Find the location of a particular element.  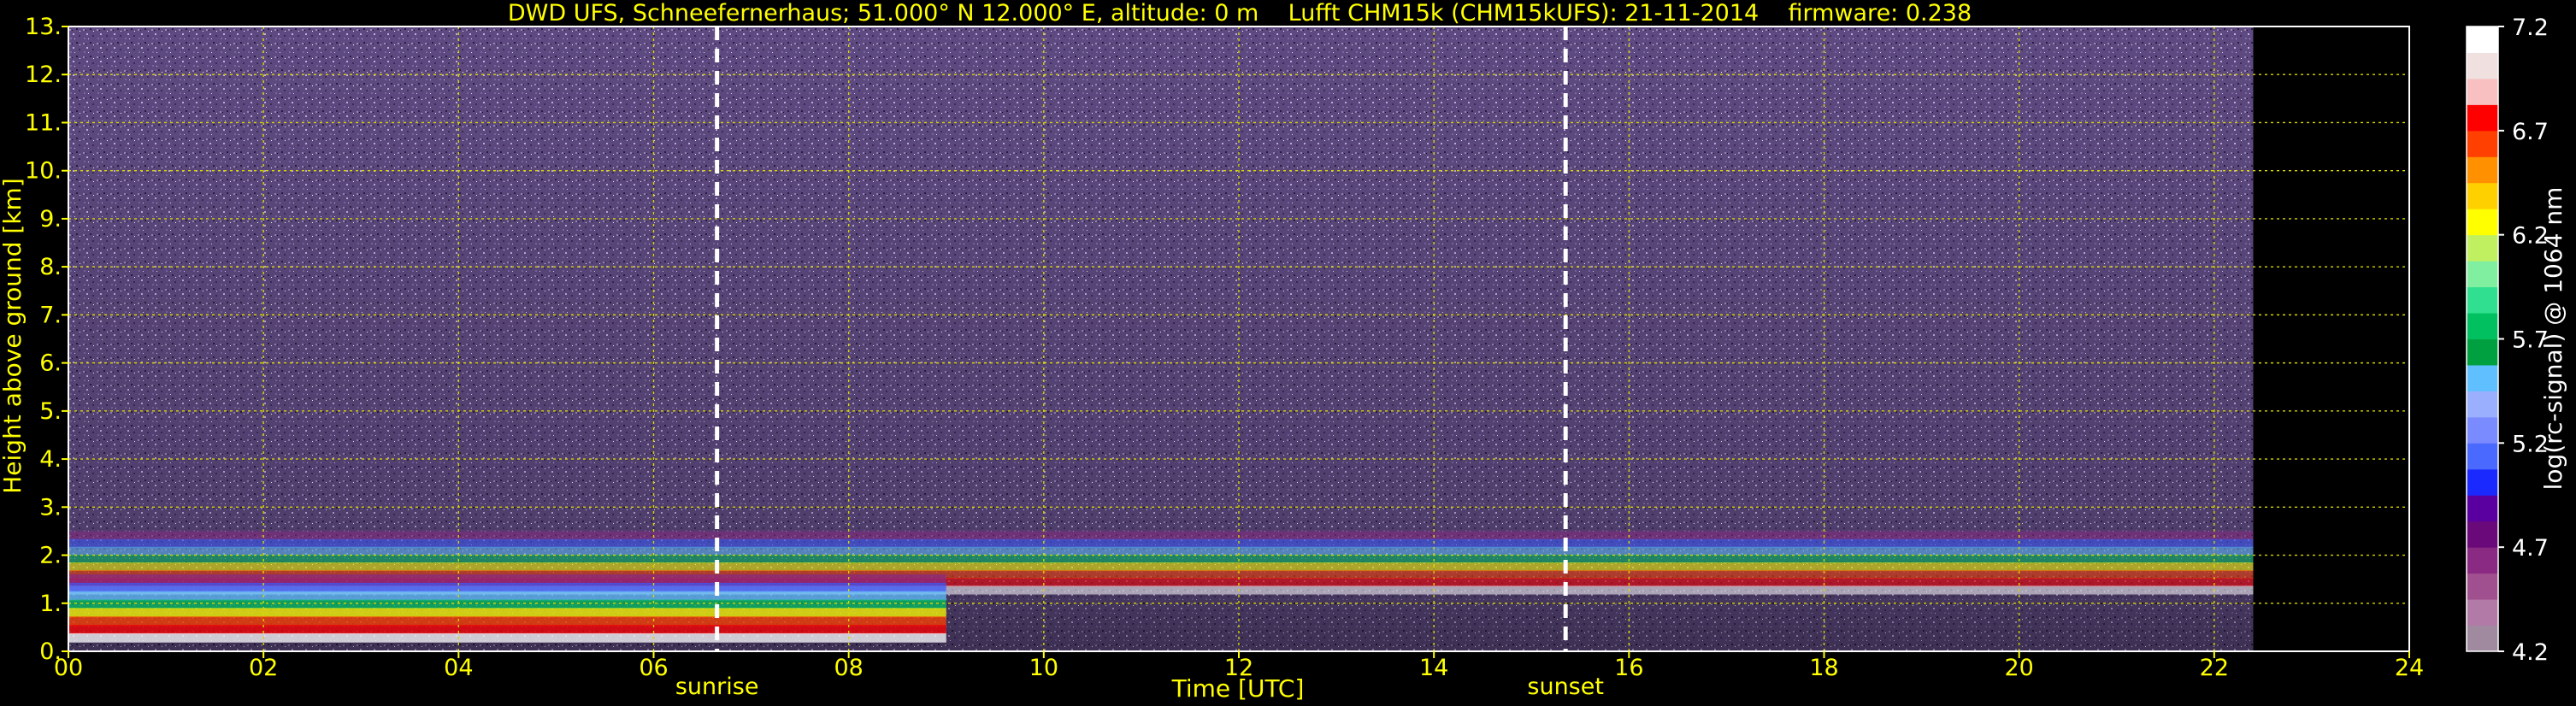

y-tick-label: 9. is located at coordinates (51, 219).